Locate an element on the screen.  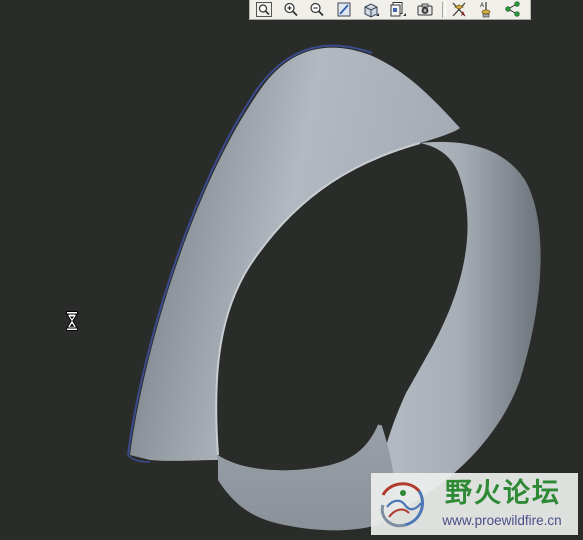
zoom-in-icon is located at coordinates (291, 9).